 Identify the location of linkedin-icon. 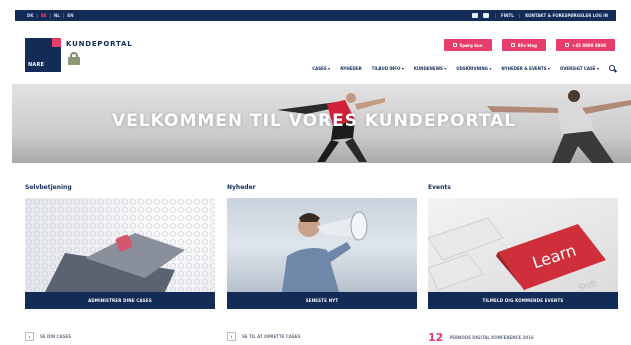
(475, 15).